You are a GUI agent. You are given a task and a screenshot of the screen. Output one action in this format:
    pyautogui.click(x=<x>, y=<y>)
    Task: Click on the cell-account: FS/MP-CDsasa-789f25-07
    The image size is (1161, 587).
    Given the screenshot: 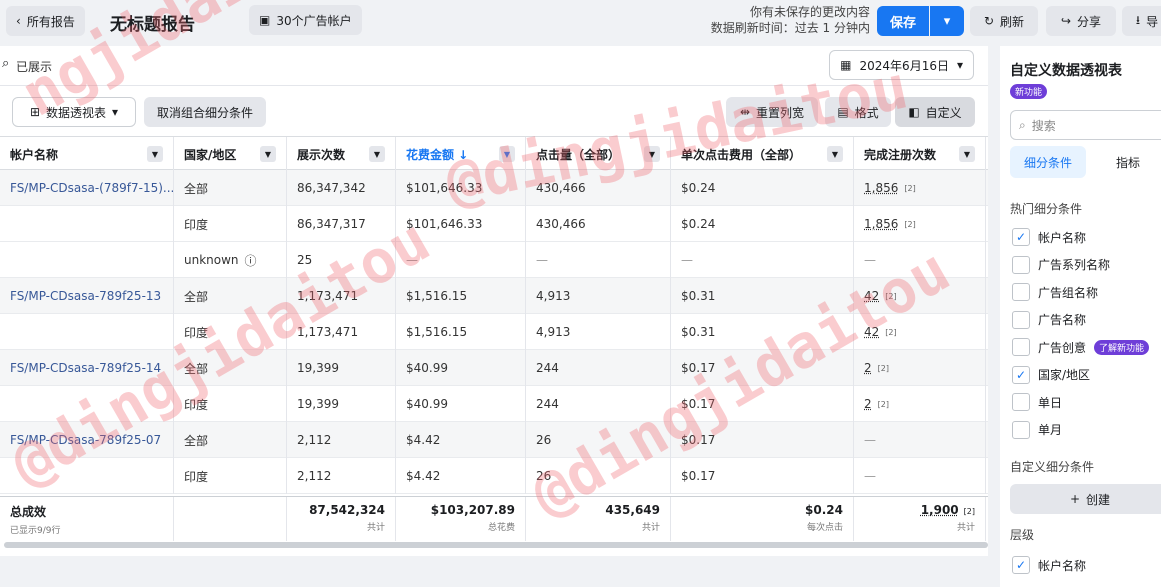 What is the action you would take?
    pyautogui.click(x=87, y=440)
    